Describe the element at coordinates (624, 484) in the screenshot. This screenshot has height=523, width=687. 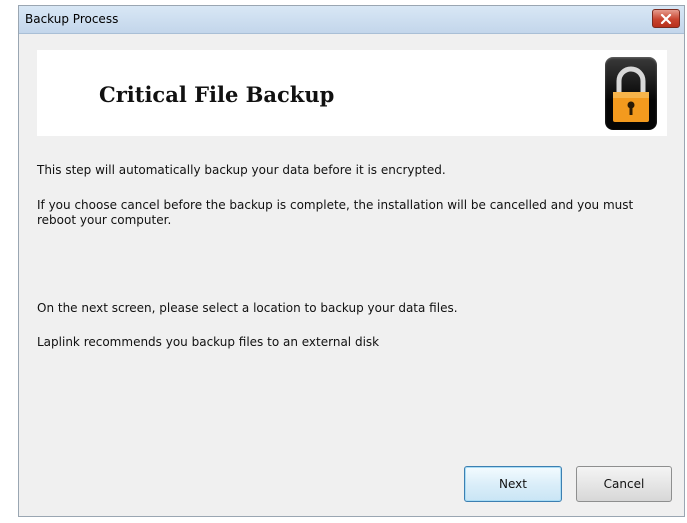
I see `cancel-button: Cancel` at that location.